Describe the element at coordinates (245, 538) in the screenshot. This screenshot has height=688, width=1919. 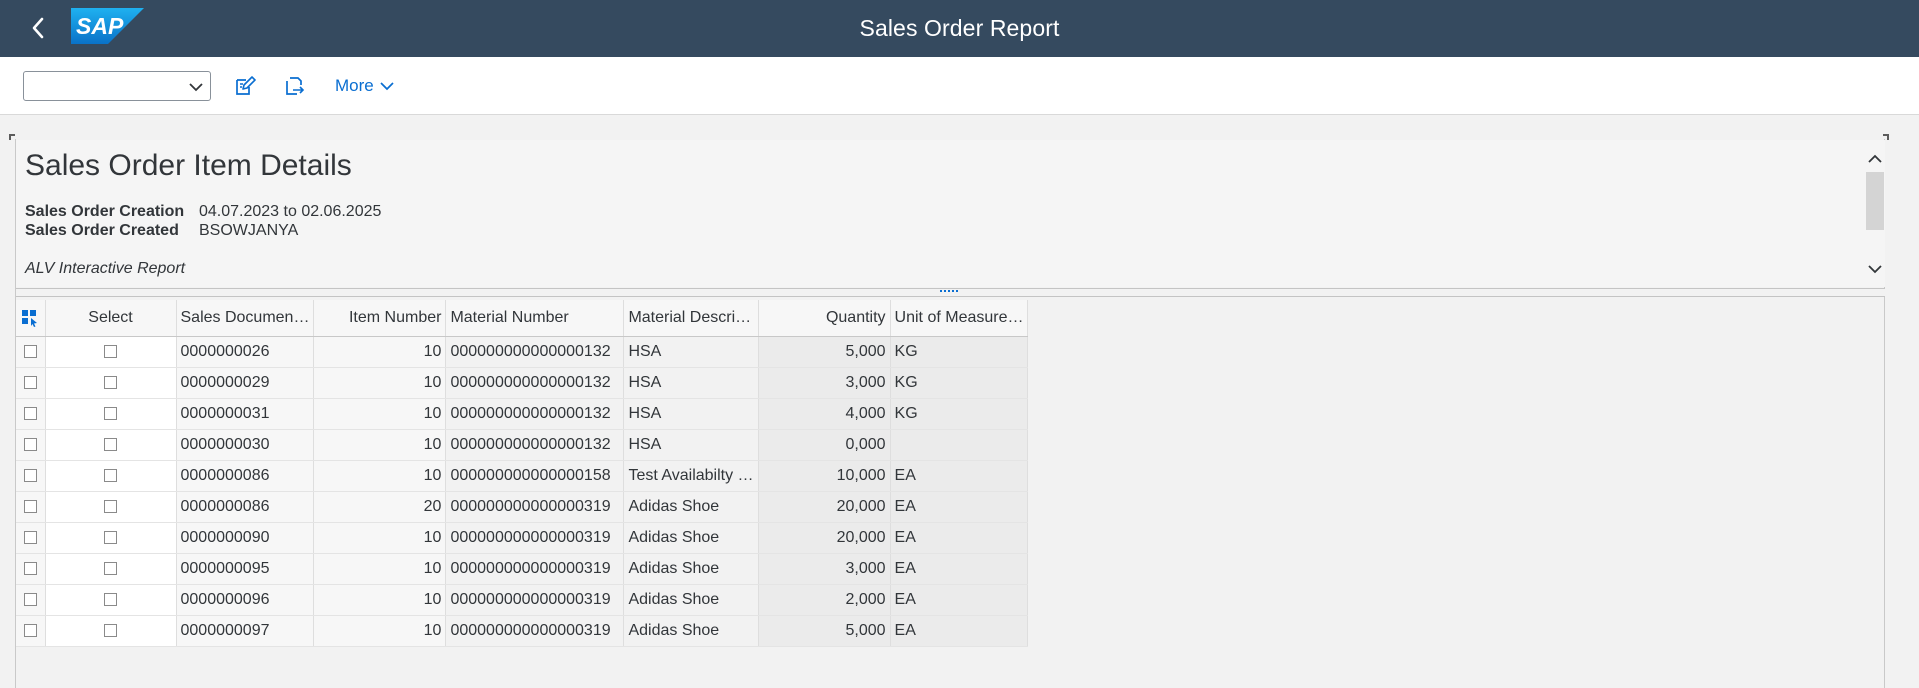
I see `sales-document-cell: 0000000090` at that location.